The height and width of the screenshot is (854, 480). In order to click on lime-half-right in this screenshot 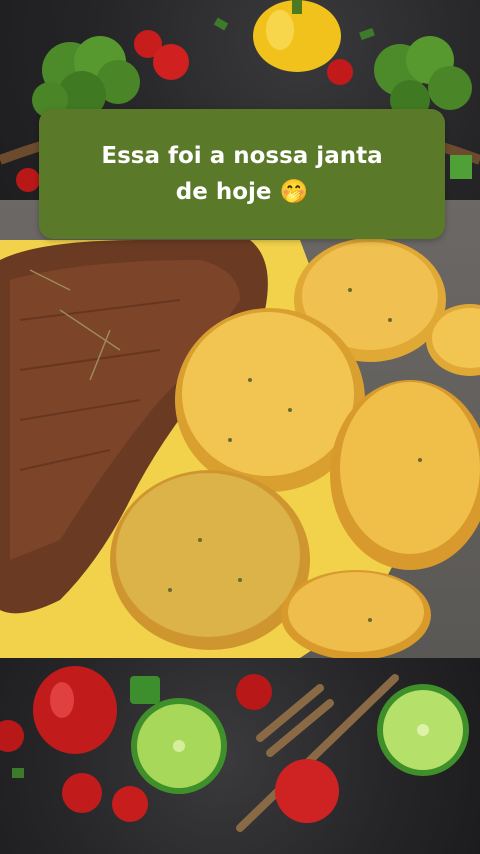, I will do `click(423, 730)`.